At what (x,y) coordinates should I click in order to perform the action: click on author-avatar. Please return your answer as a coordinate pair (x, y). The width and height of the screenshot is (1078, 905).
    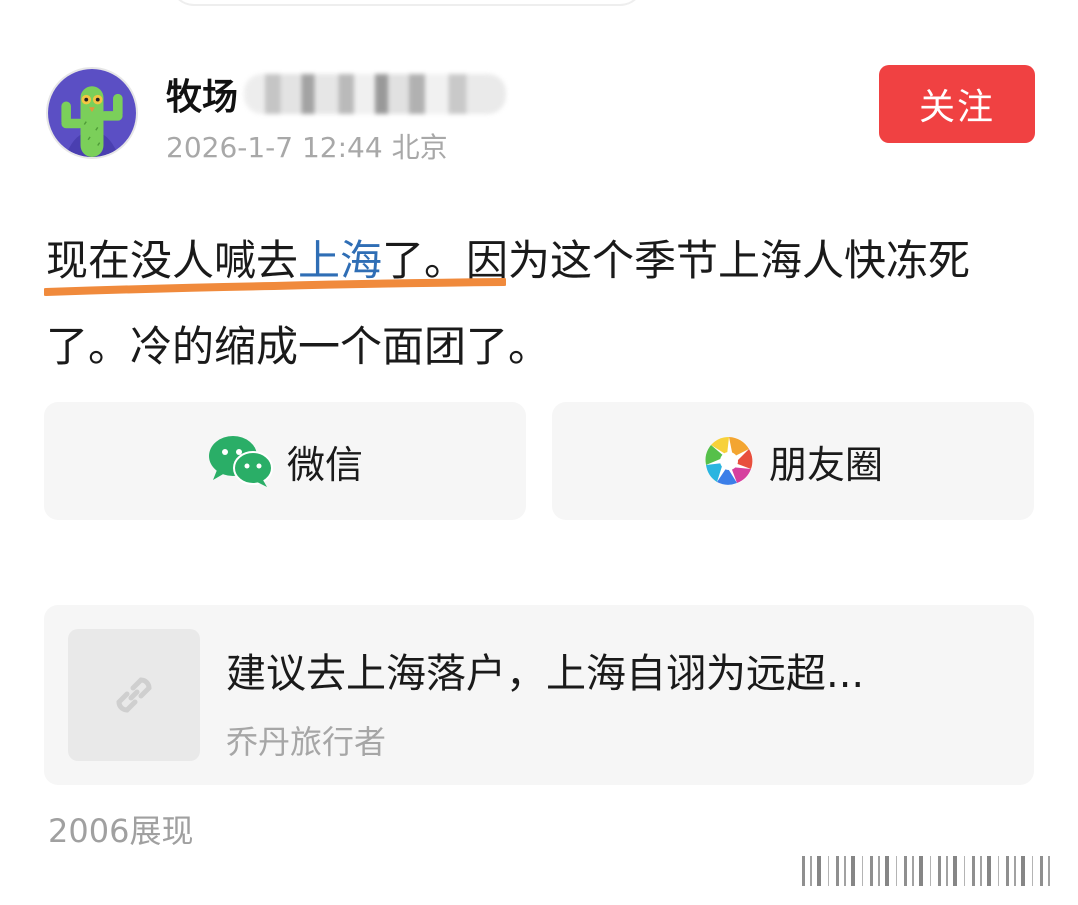
    Looking at the image, I should click on (92, 113).